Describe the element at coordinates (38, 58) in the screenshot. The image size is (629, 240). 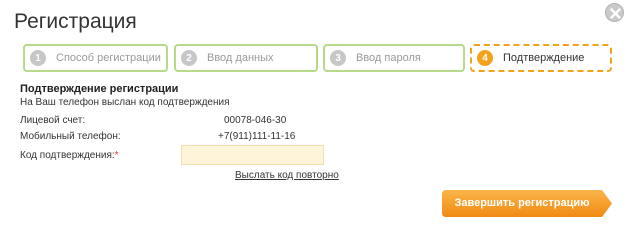
I see `step-number: 1` at that location.